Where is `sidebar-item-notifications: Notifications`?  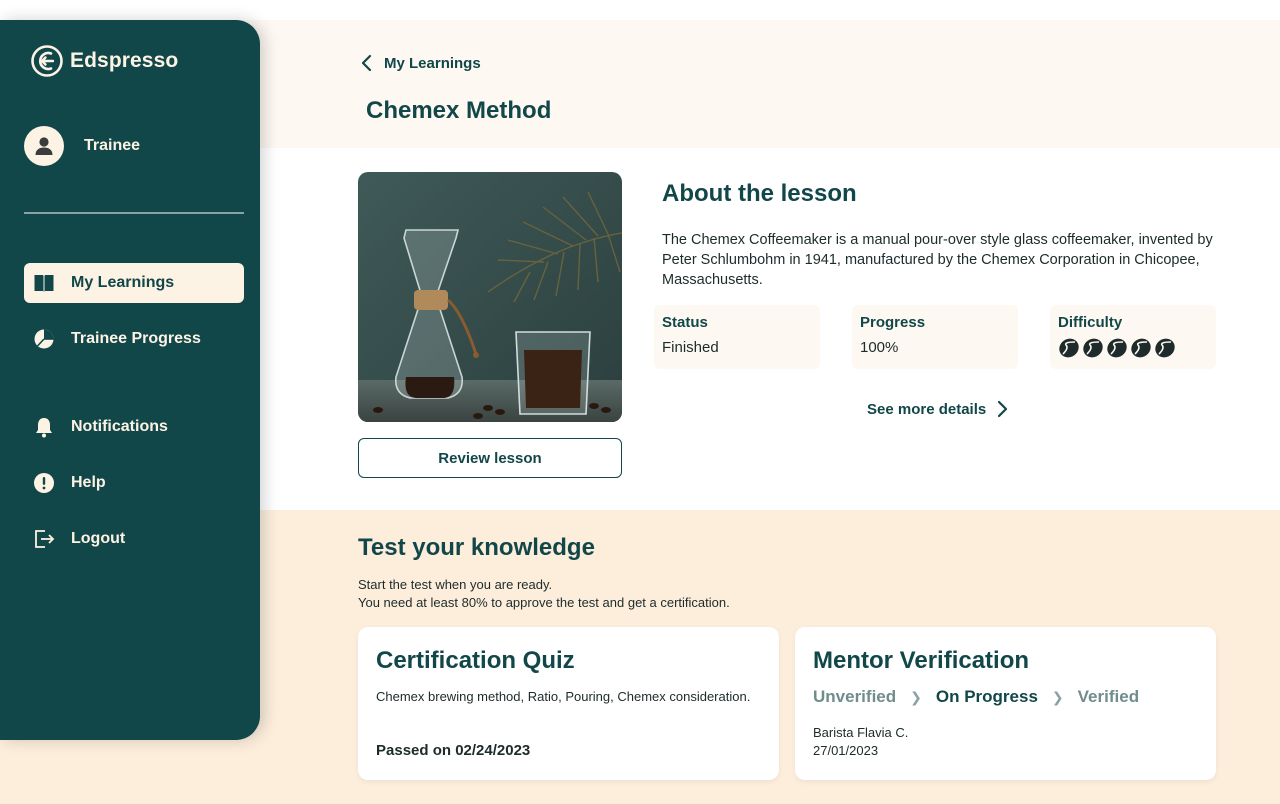 sidebar-item-notifications: Notifications is located at coordinates (134, 427).